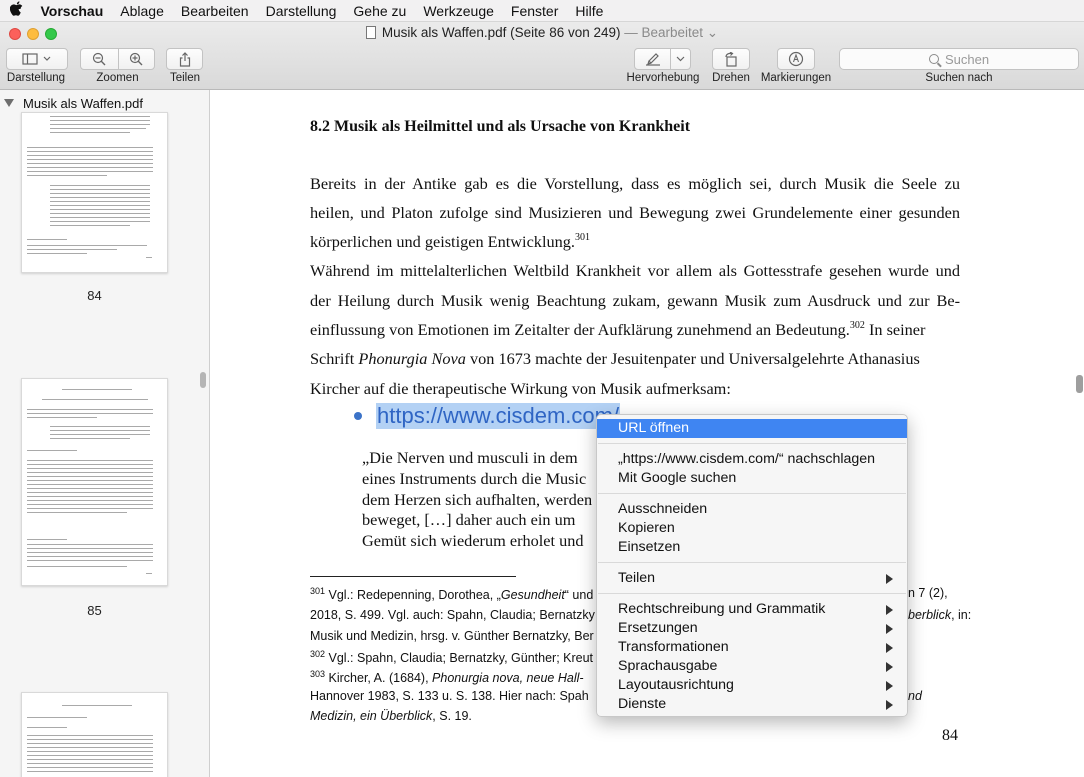 This screenshot has height=777, width=1084. Describe the element at coordinates (94, 295) in the screenshot. I see `page-number-84: 84` at that location.